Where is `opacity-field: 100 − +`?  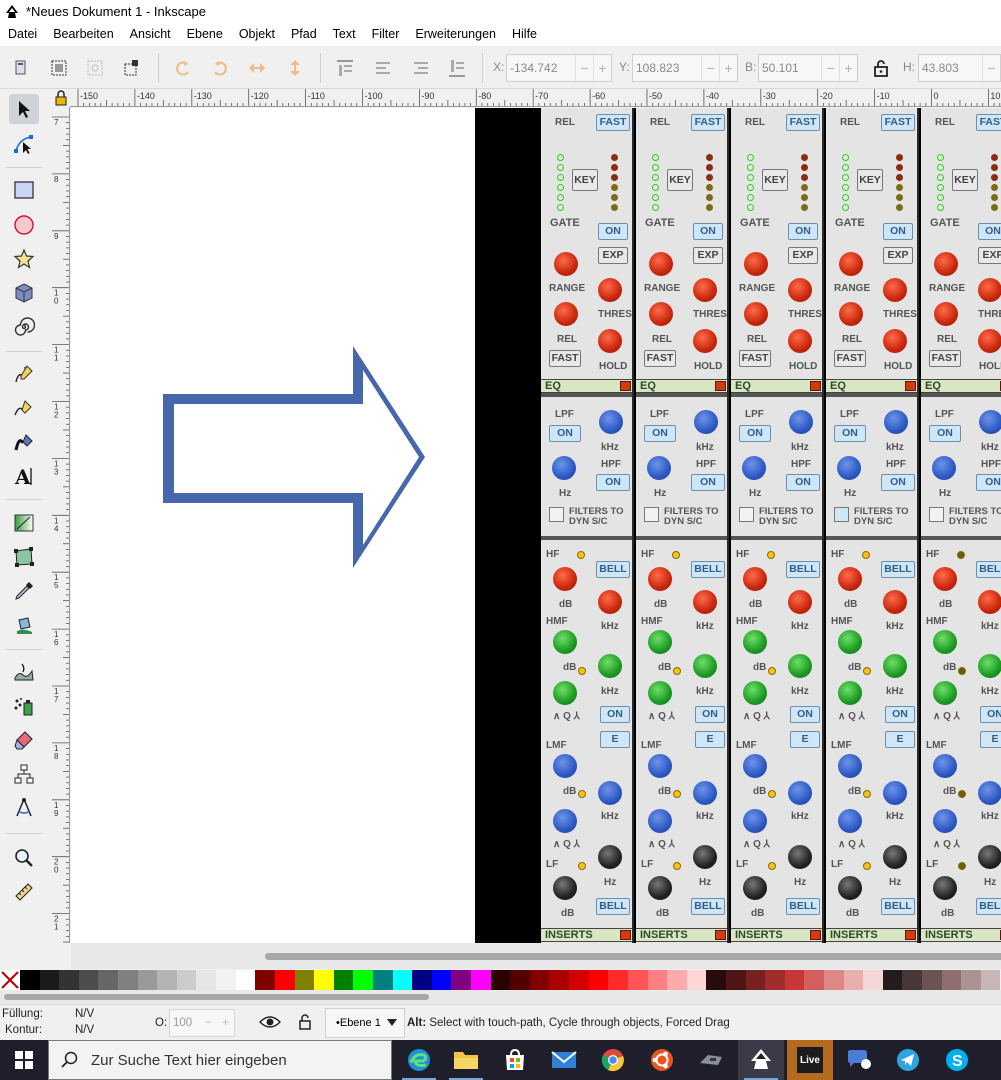 opacity-field: 100 − + is located at coordinates (202, 1023).